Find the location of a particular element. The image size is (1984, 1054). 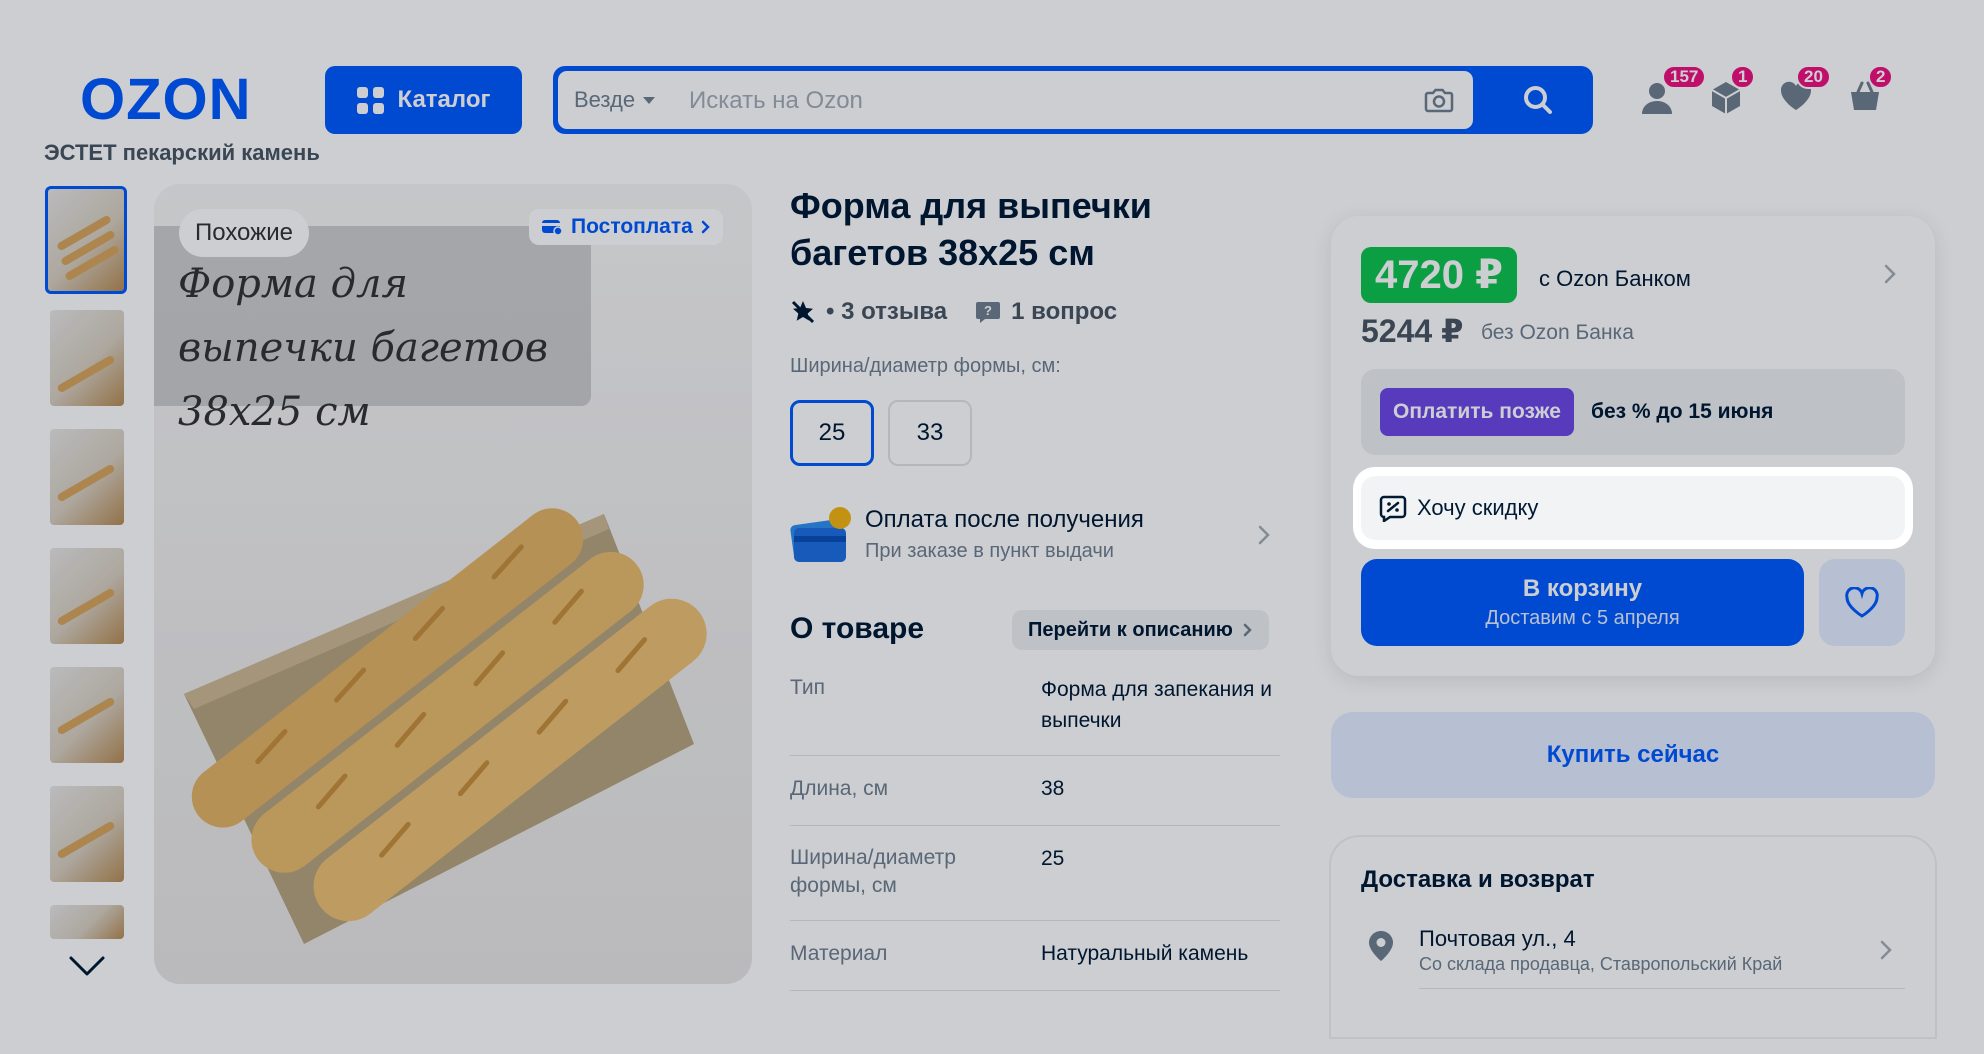

postpay-badge: Постоплата is located at coordinates (626, 227).